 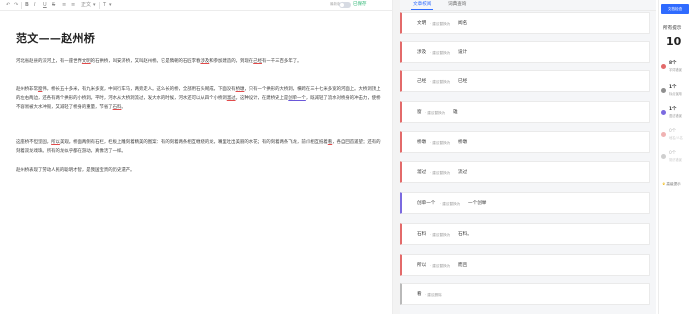 What do you see at coordinates (528, 10) in the screenshot?
I see `panel-divider` at bounding box center [528, 10].